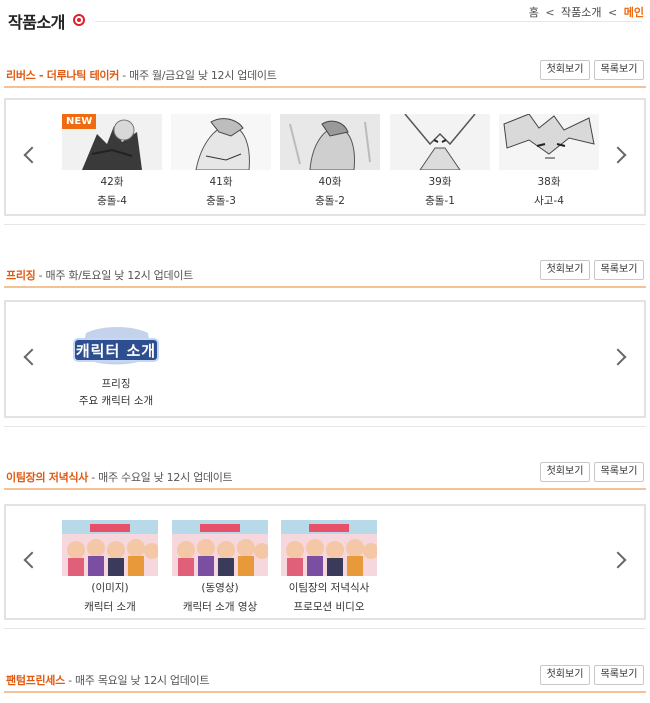 This screenshot has height=703, width=650. I want to click on page-title: 작품소개, so click(36, 22).